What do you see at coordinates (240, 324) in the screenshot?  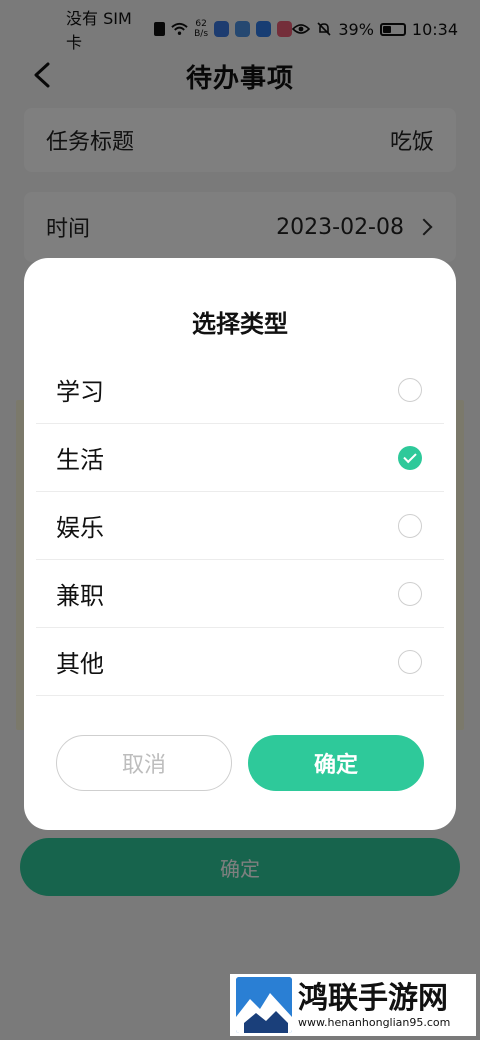 I see `dialog-title: 选择类型` at bounding box center [240, 324].